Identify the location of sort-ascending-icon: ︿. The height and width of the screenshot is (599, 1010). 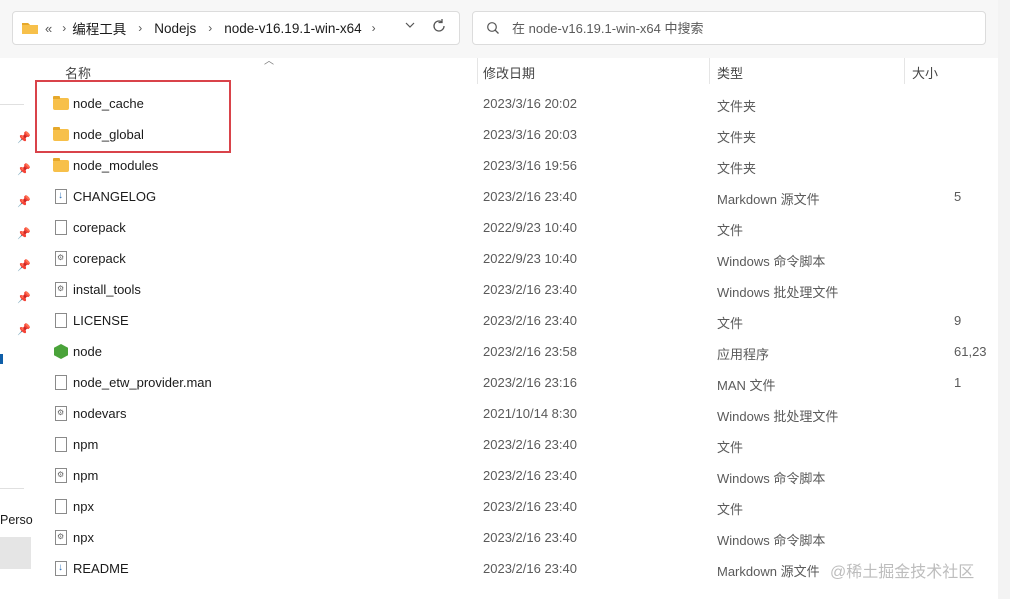
(269, 61).